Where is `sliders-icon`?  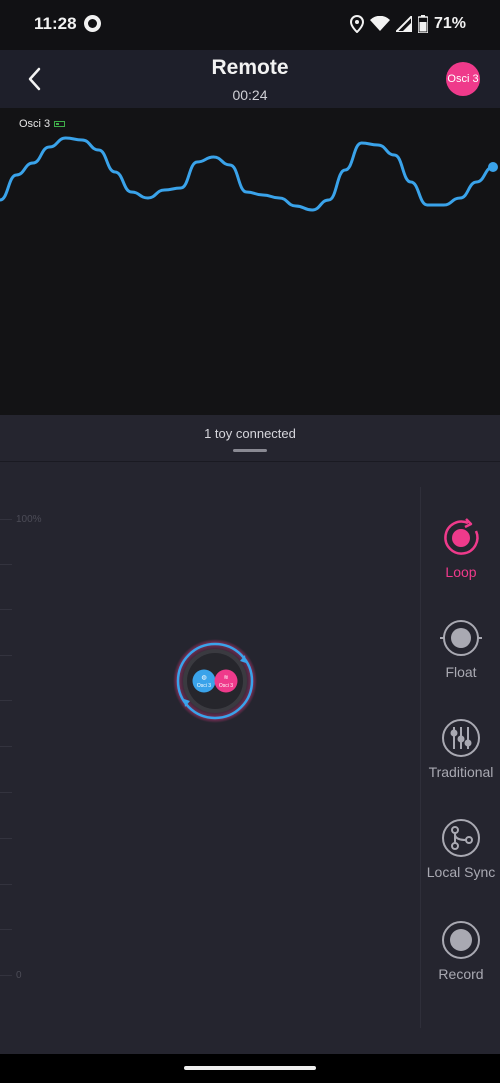
sliders-icon is located at coordinates (461, 738).